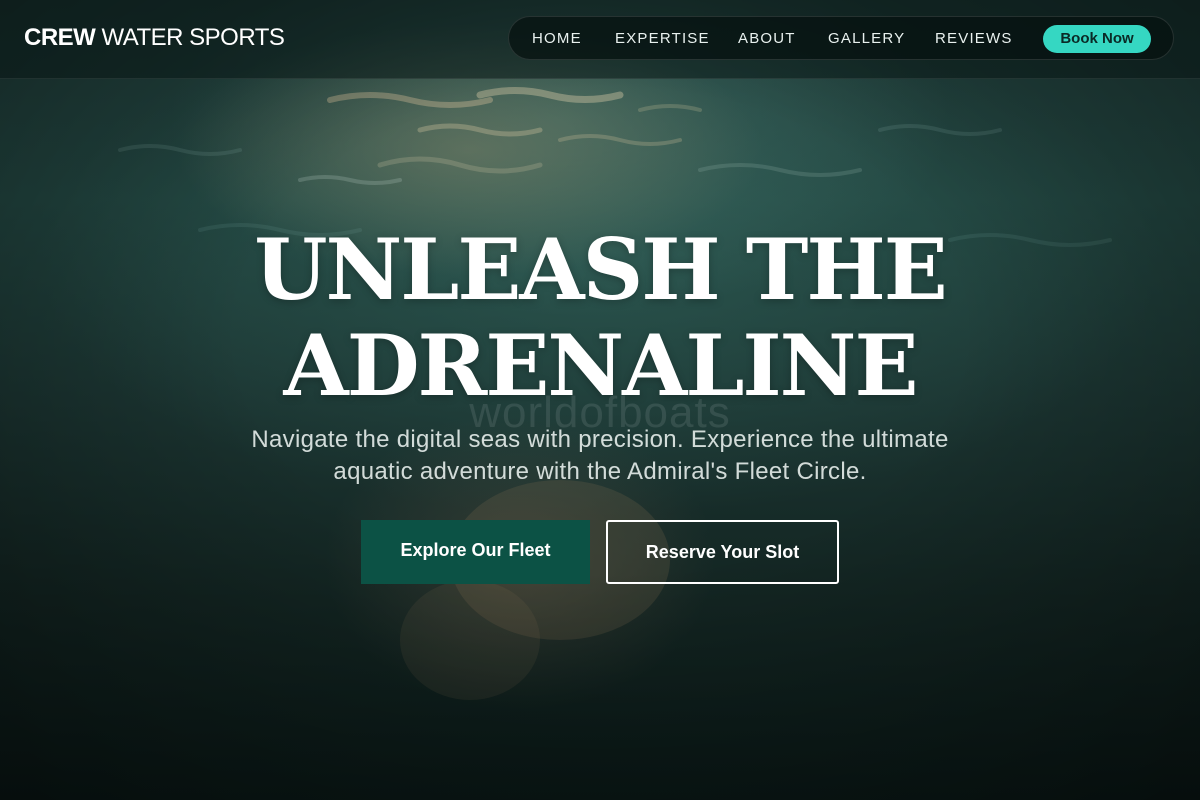  What do you see at coordinates (557, 38) in the screenshot?
I see `nav-item-home: HOME` at bounding box center [557, 38].